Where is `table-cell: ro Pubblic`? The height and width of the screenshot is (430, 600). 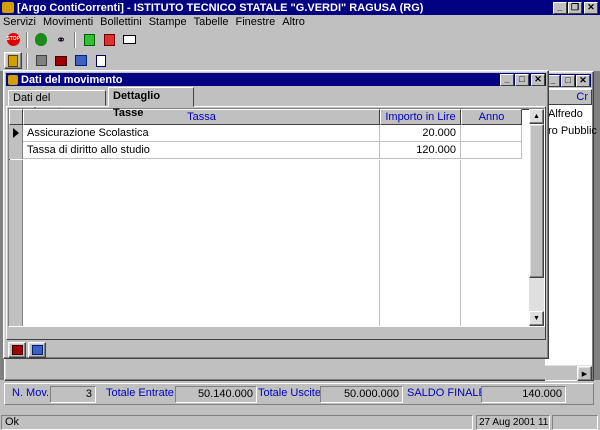
table-cell: ro Pubblic is located at coordinates (572, 131).